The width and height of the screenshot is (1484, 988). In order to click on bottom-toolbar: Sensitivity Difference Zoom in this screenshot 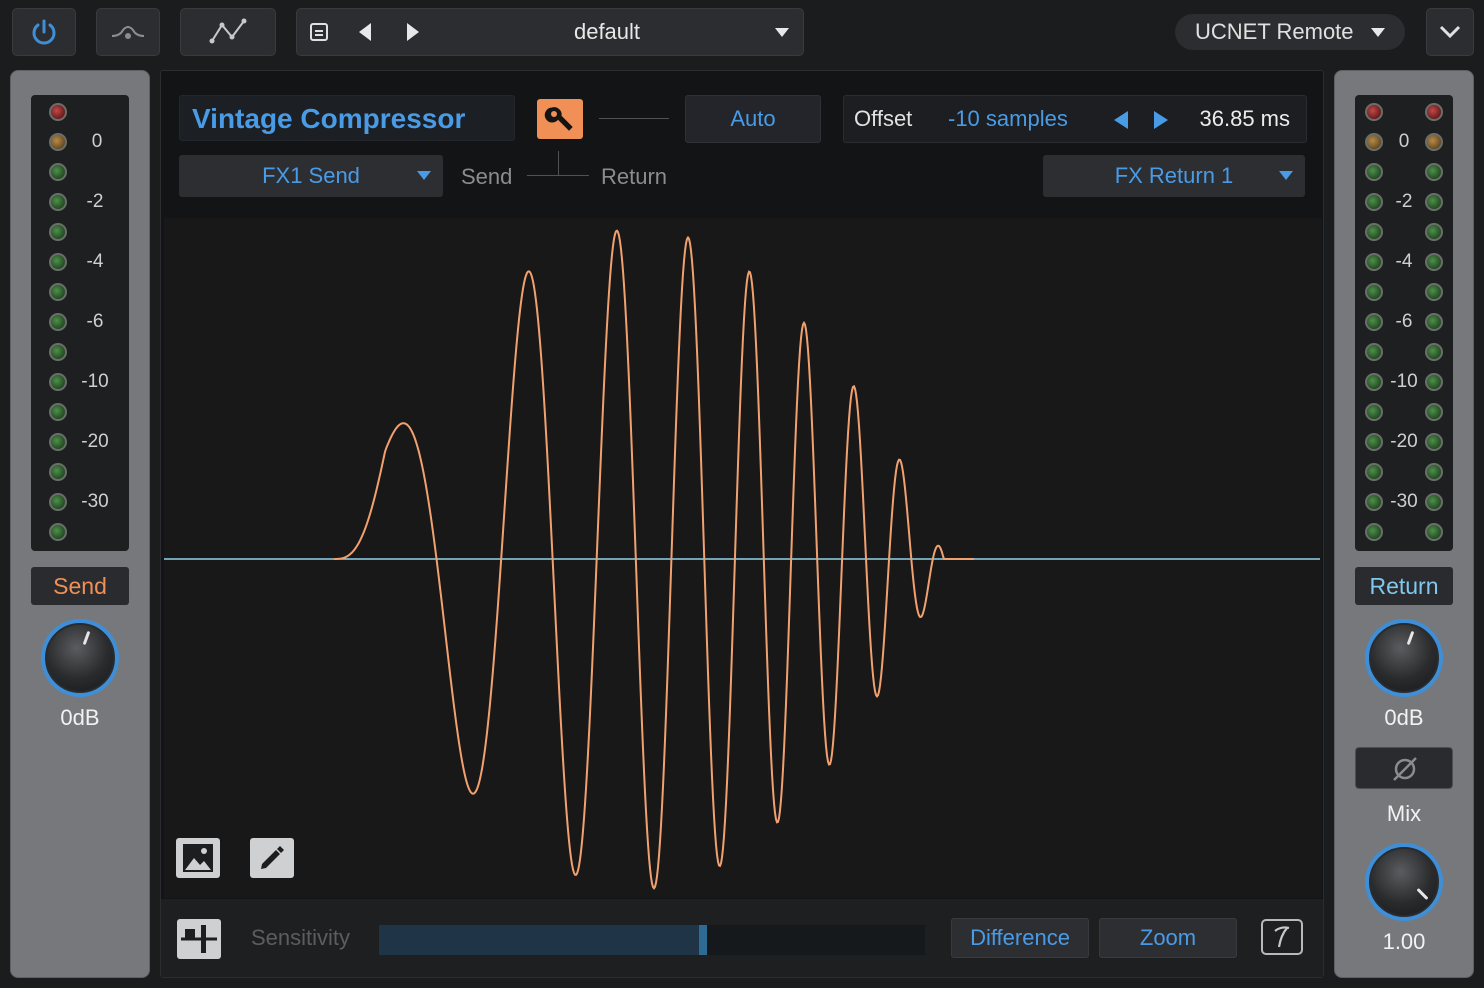, I will do `click(742, 938)`.